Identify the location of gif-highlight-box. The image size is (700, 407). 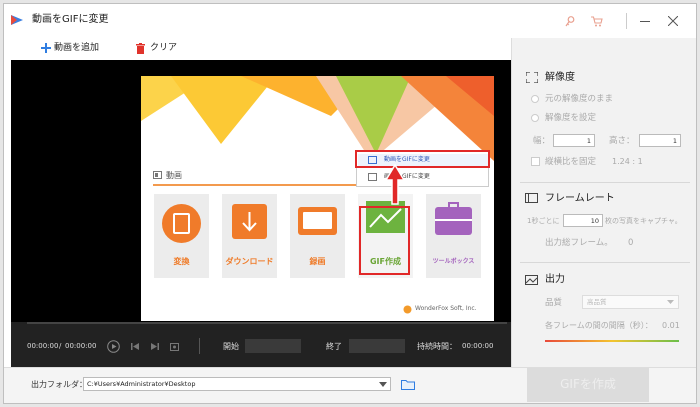
(384, 240).